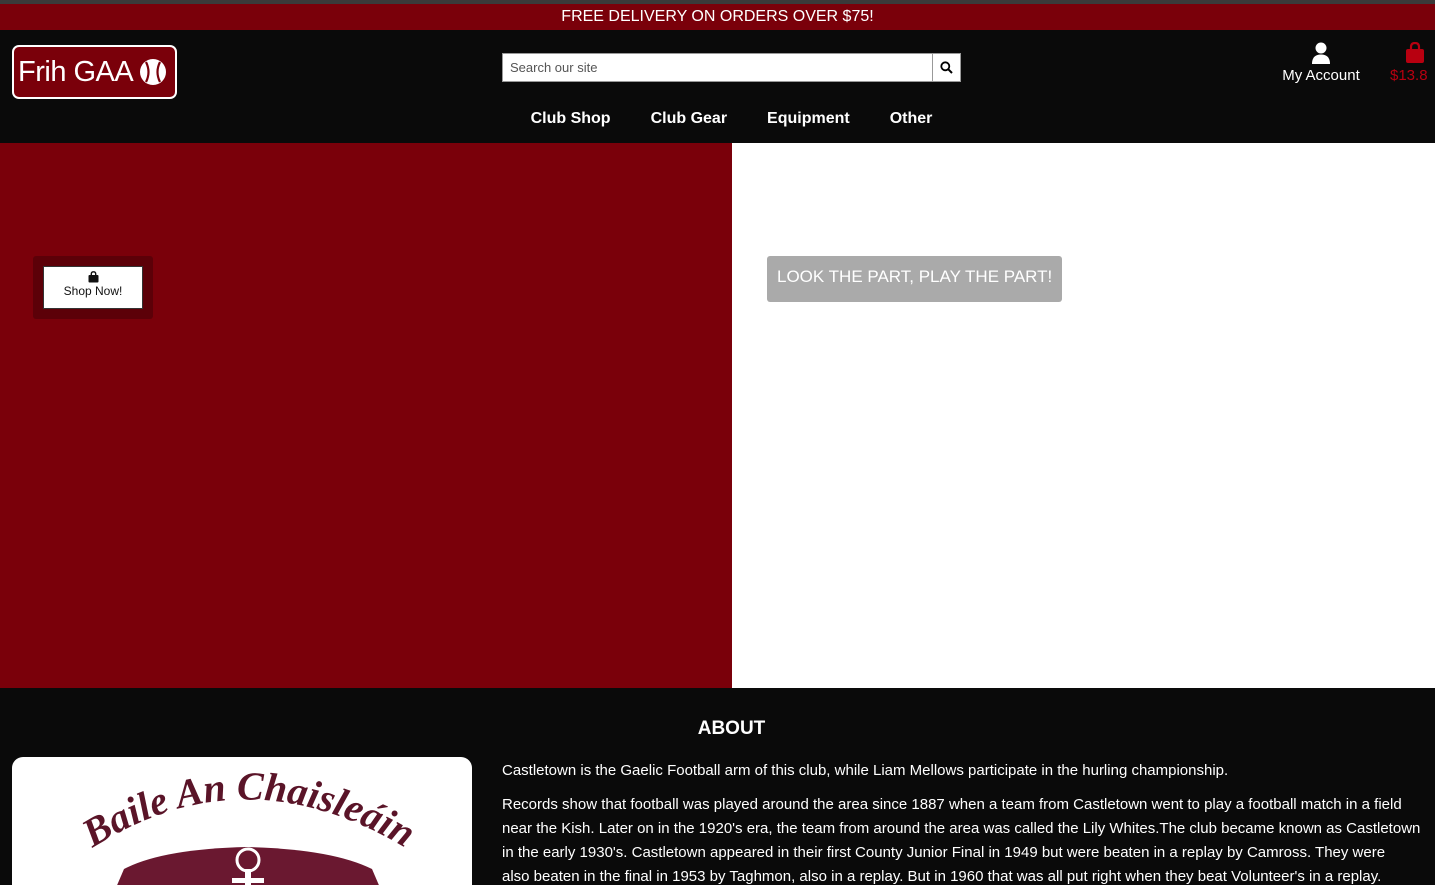  I want to click on nav-equipment: Equipment, so click(808, 121).